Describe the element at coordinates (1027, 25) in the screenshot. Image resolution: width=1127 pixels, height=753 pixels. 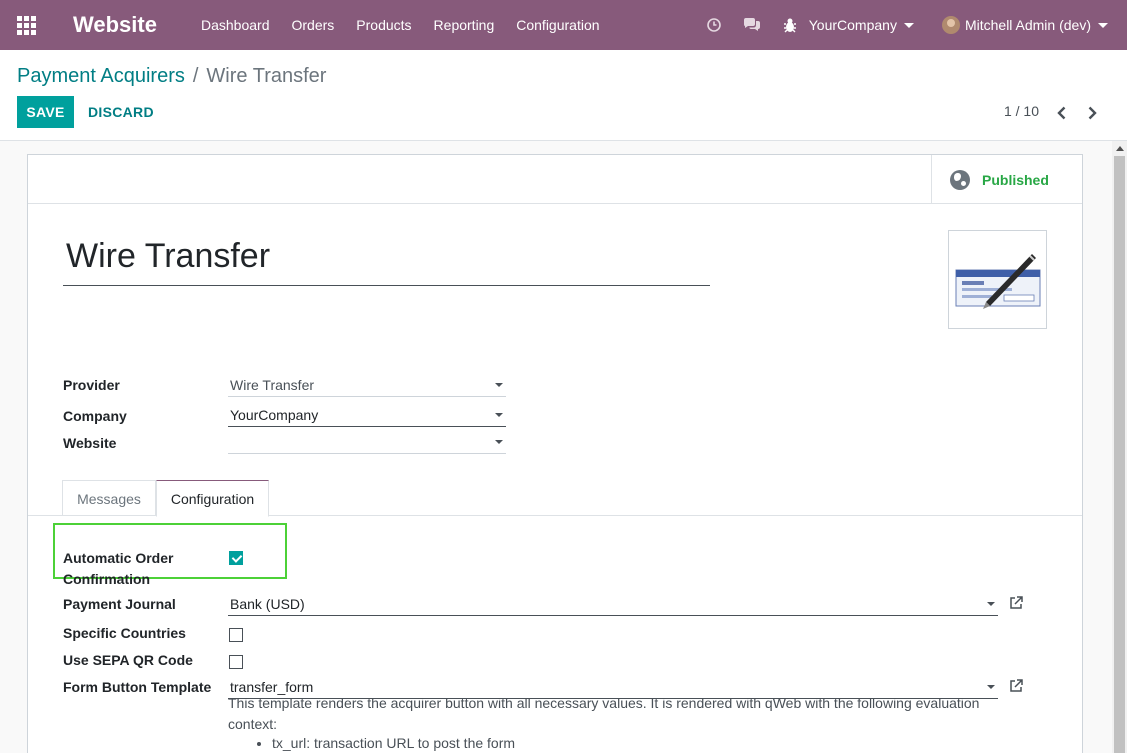
I see `user-name: Mitchell Admin (dev)` at that location.